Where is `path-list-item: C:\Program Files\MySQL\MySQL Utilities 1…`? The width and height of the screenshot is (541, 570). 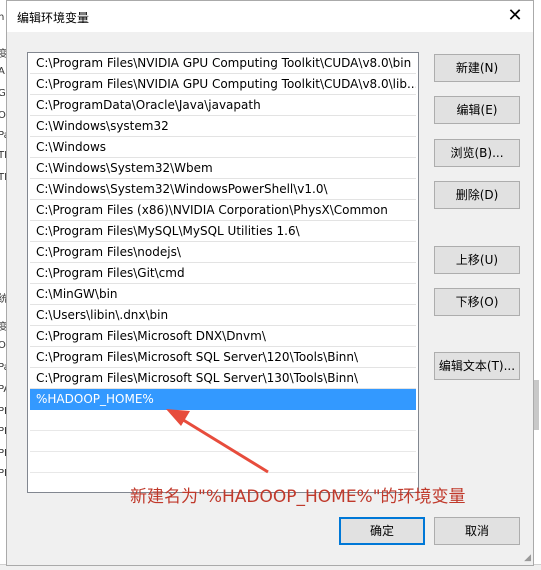 path-list-item: C:\Program Files\MySQL\MySQL Utilities 1… is located at coordinates (223, 231).